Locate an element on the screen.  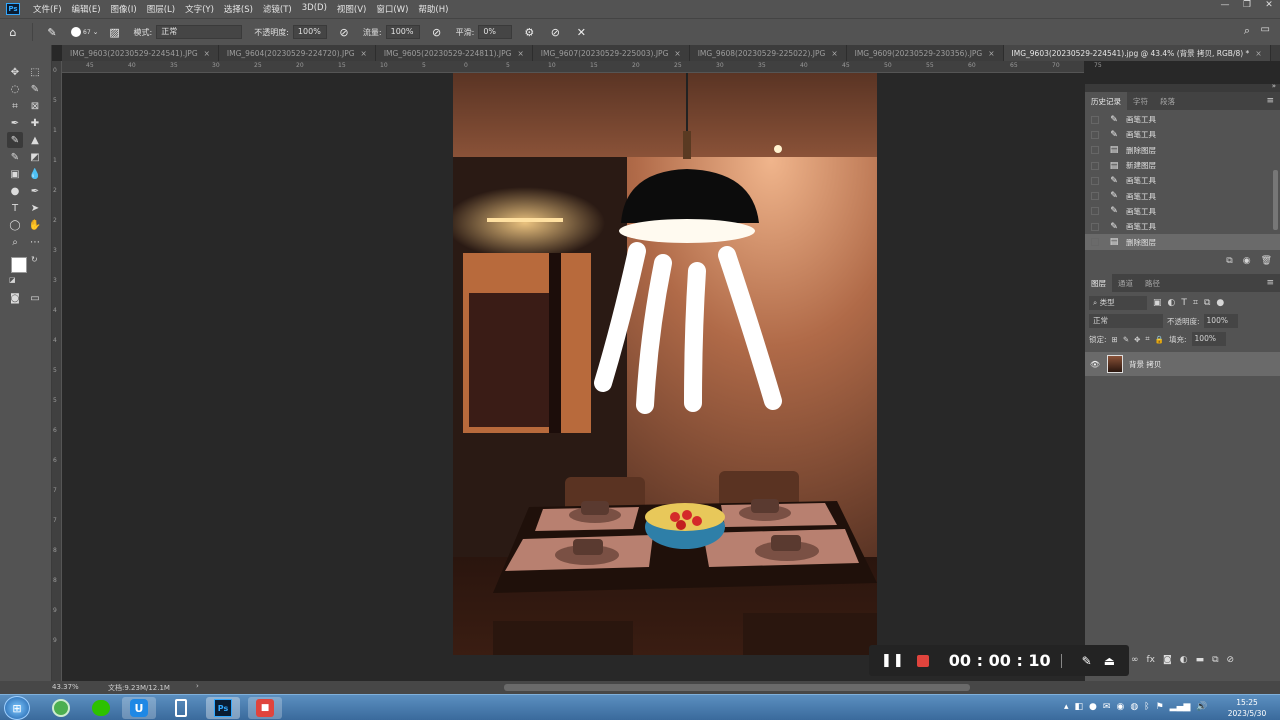
filter-pixel-icon: ▣ is located at coordinates (1157, 303).